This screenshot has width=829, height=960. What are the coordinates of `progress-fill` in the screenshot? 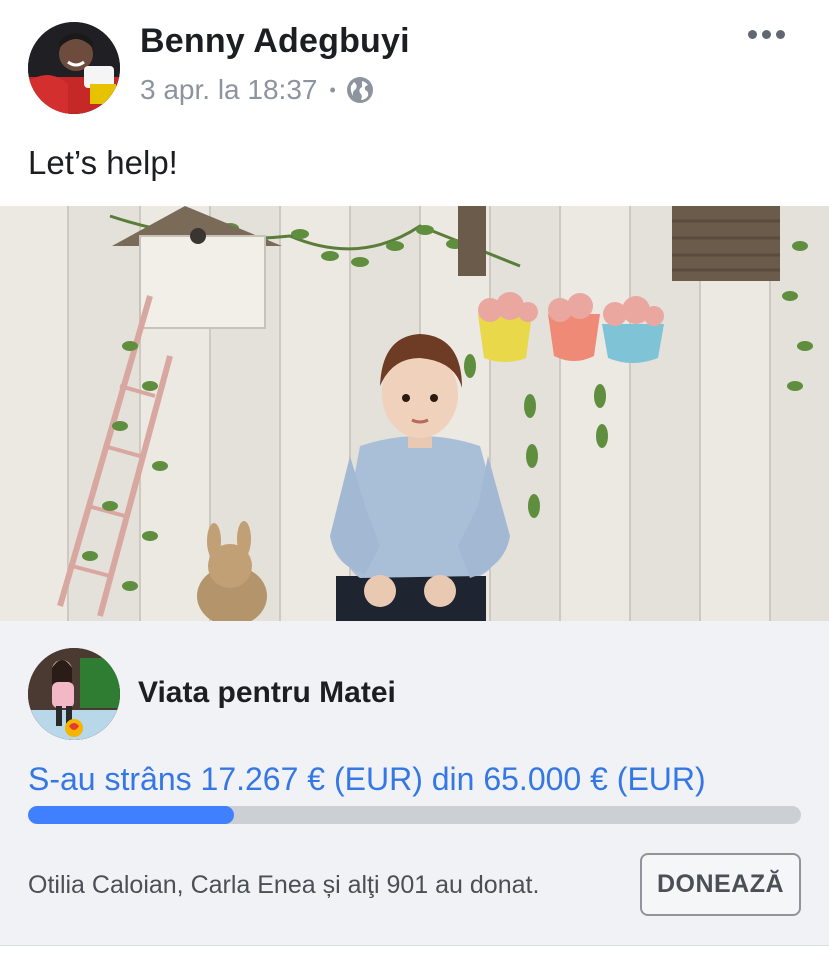 It's located at (131, 815).